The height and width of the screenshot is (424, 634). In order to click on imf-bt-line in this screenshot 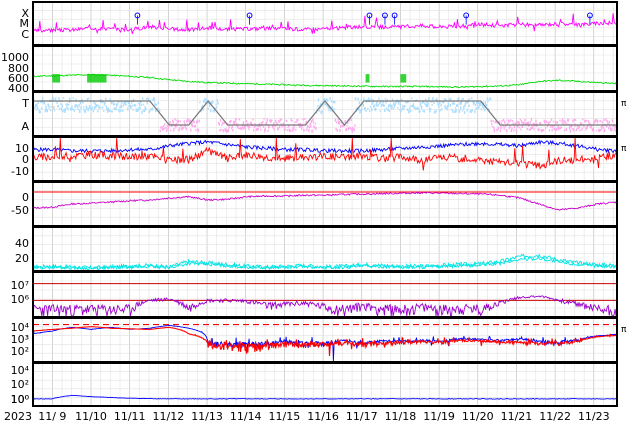, I will do `click(325, 147)`.